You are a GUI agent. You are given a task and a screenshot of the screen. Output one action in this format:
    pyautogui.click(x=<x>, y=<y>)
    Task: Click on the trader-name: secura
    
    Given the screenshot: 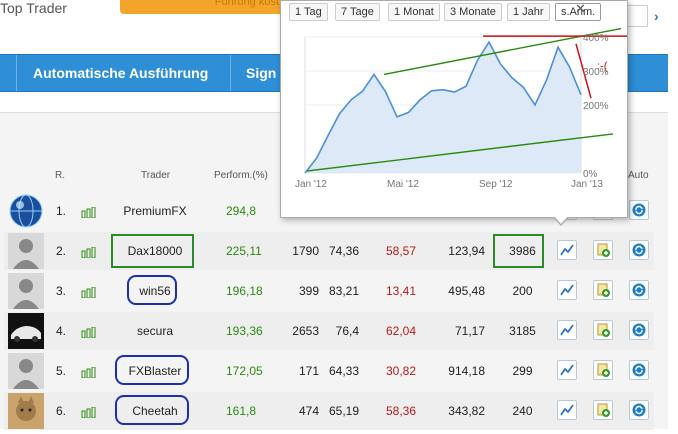 What is the action you would take?
    pyautogui.click(x=155, y=331)
    